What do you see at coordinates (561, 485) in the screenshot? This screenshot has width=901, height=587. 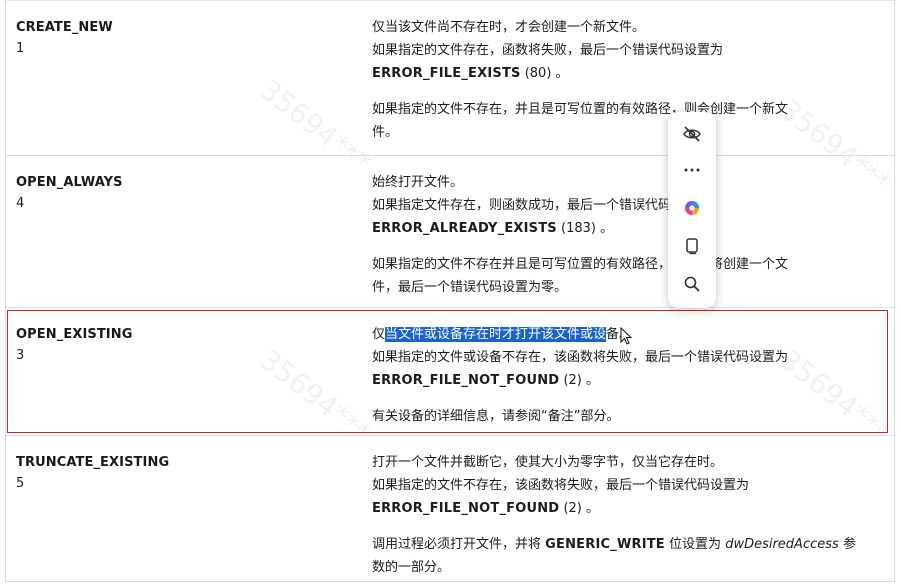 I see `description-text: 如果指定的文件不存在，该函数将失败，最后一个错误代码设置为` at bounding box center [561, 485].